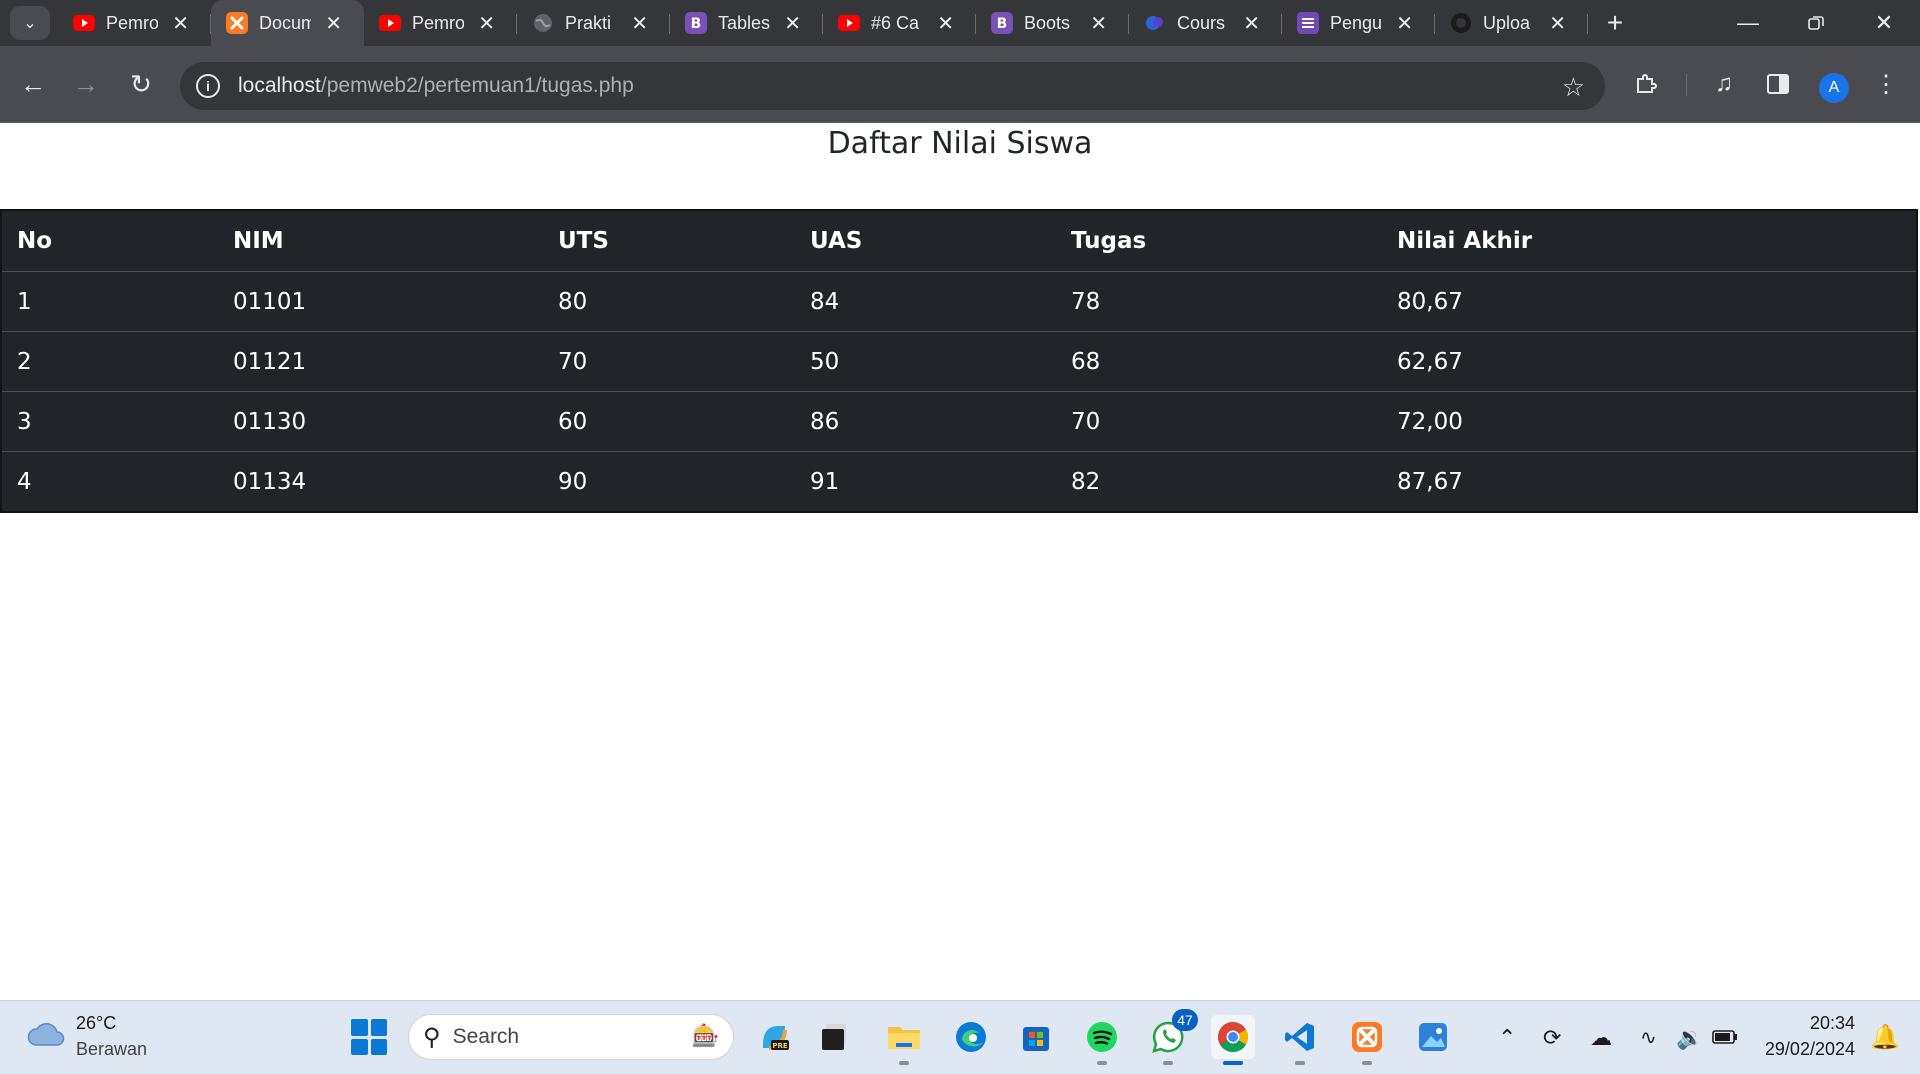  Describe the element at coordinates (825, 481) in the screenshot. I see `cell-uas: 91` at that location.